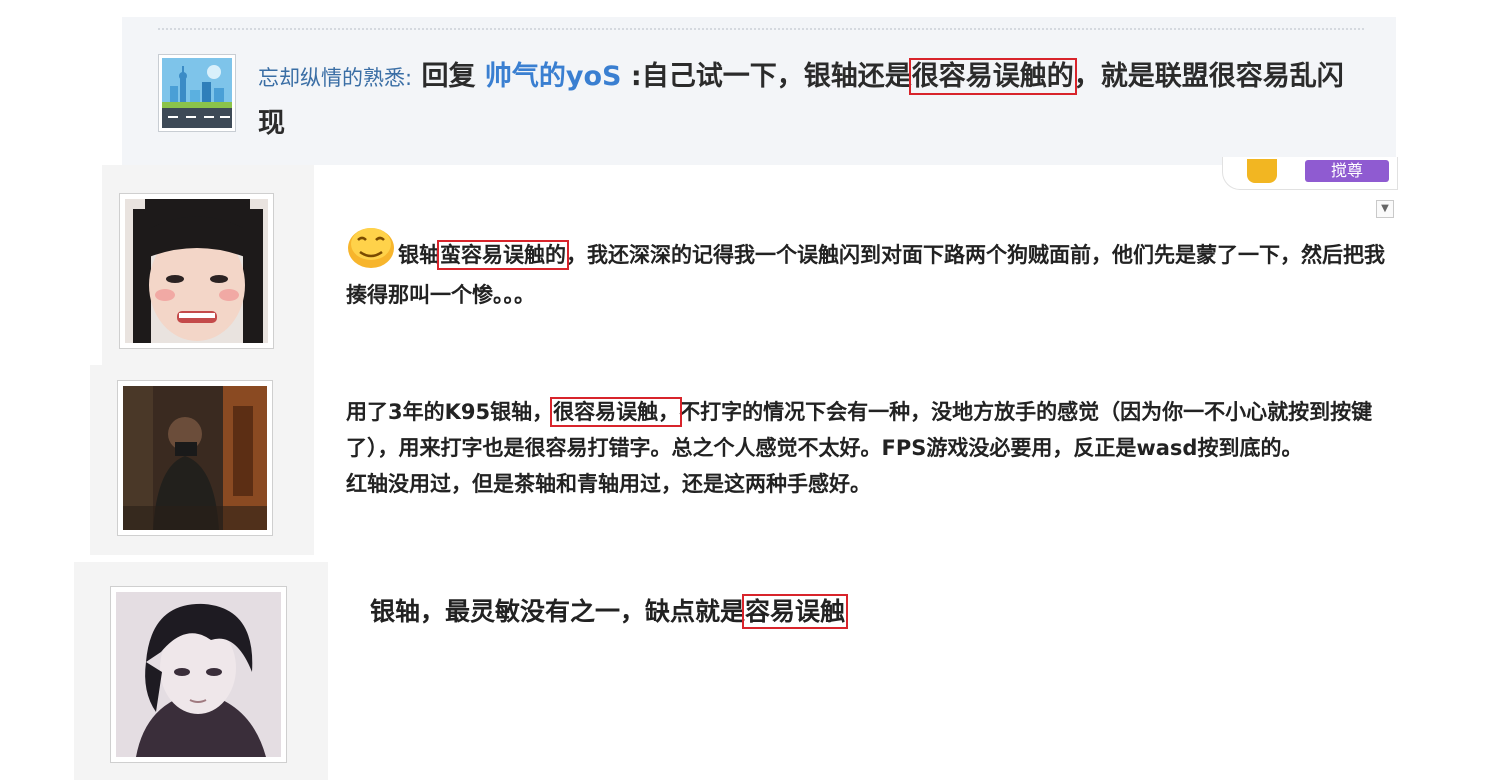 The height and width of the screenshot is (780, 1510). What do you see at coordinates (608, 484) in the screenshot?
I see `comment-2-line2: 红轴没用过，但是茶轴和青轴用过，还是这两种手感好。` at bounding box center [608, 484].